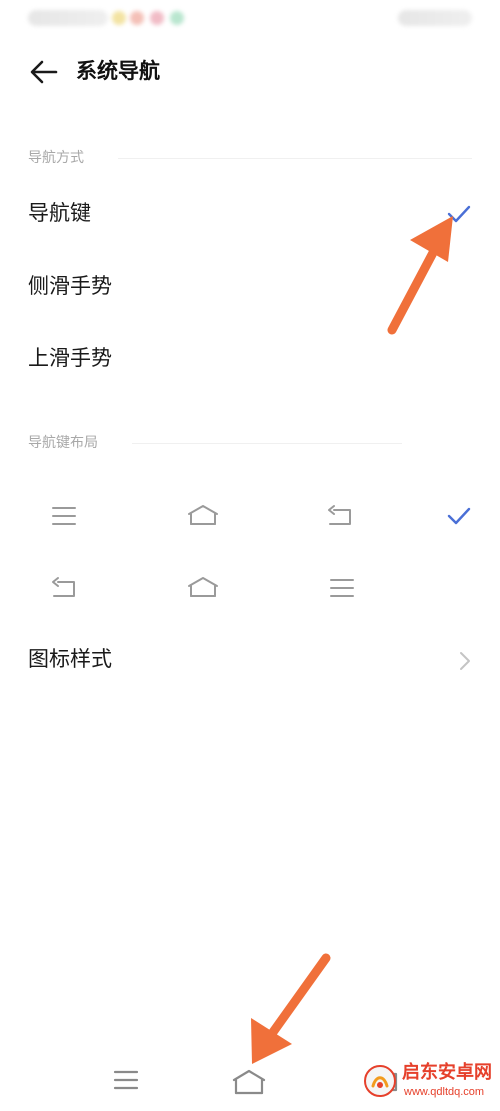  What do you see at coordinates (465, 661) in the screenshot?
I see `chevron-right-icon` at bounding box center [465, 661].